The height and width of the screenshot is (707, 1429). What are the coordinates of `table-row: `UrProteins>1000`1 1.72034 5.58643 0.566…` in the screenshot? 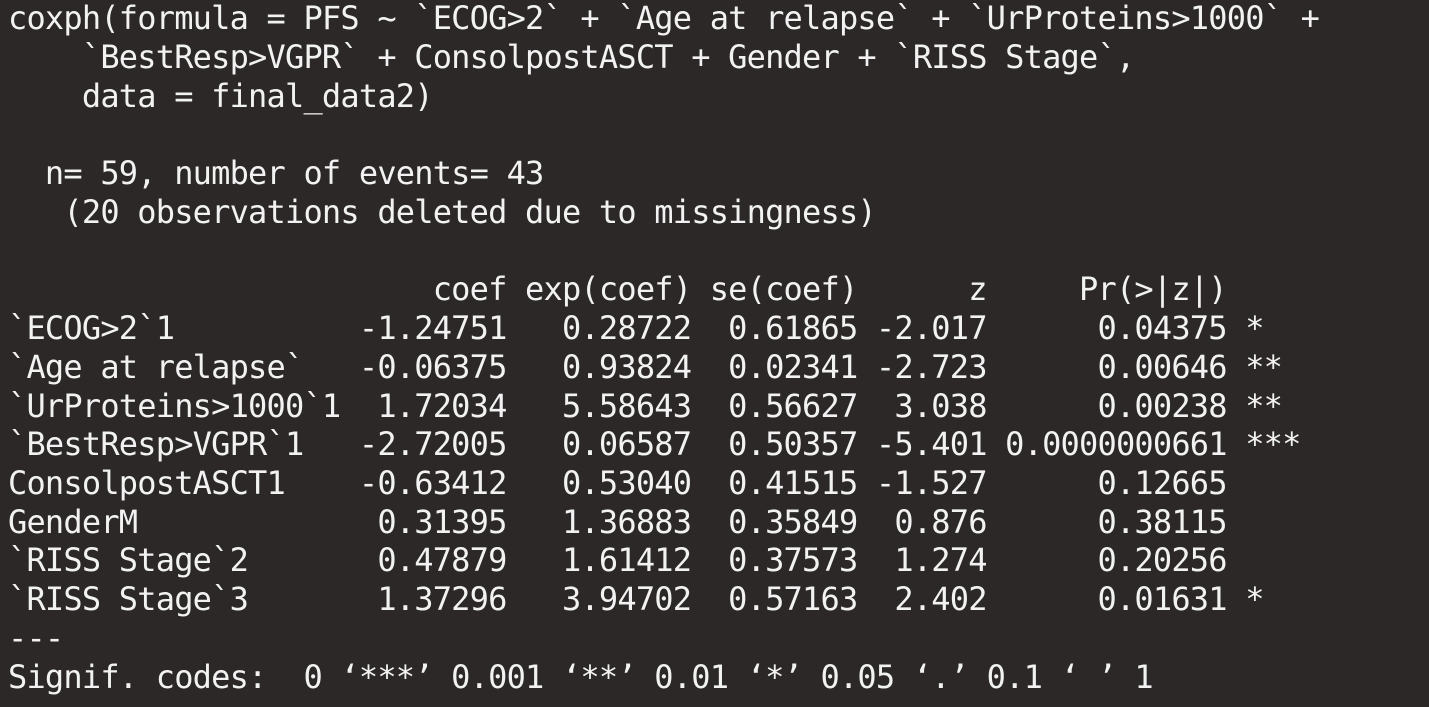 It's located at (645, 406).